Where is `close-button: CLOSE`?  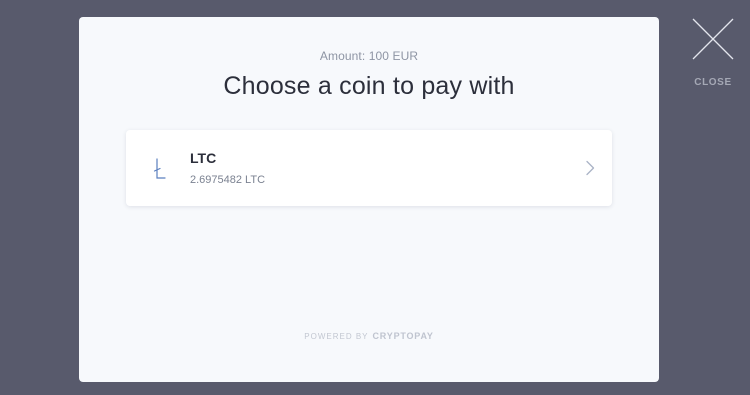
close-button: CLOSE is located at coordinates (713, 55).